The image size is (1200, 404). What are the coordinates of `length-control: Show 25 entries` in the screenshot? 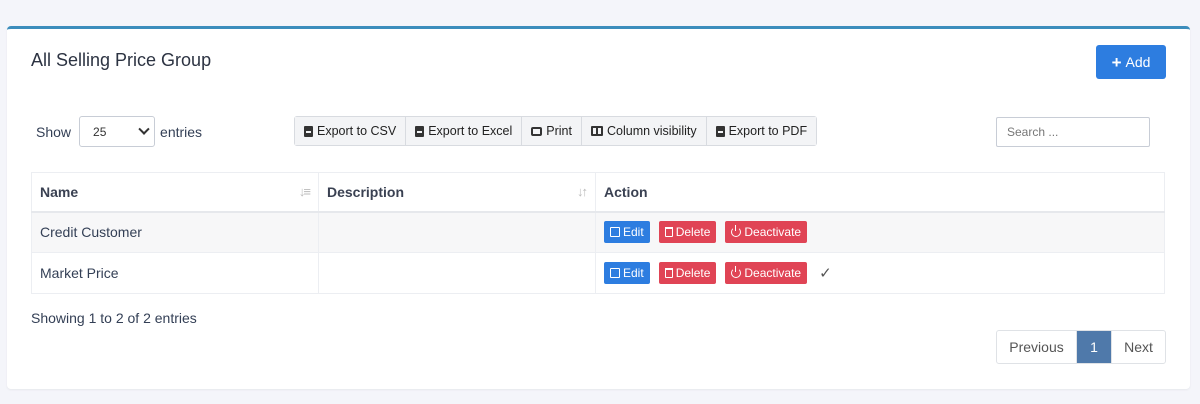 It's located at (119, 131).